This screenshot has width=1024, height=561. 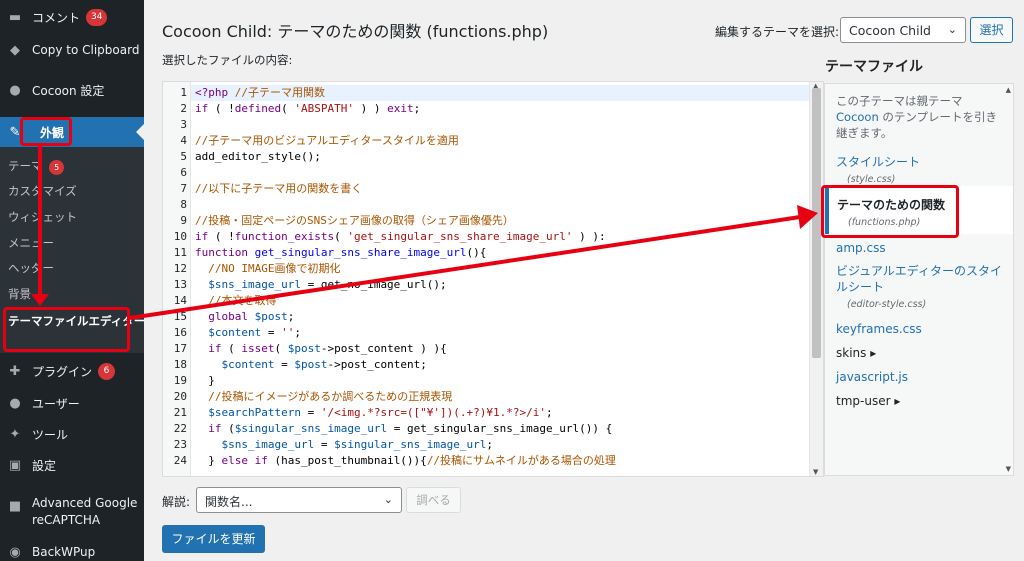 I want to click on line-number: 1, so click(x=183, y=92).